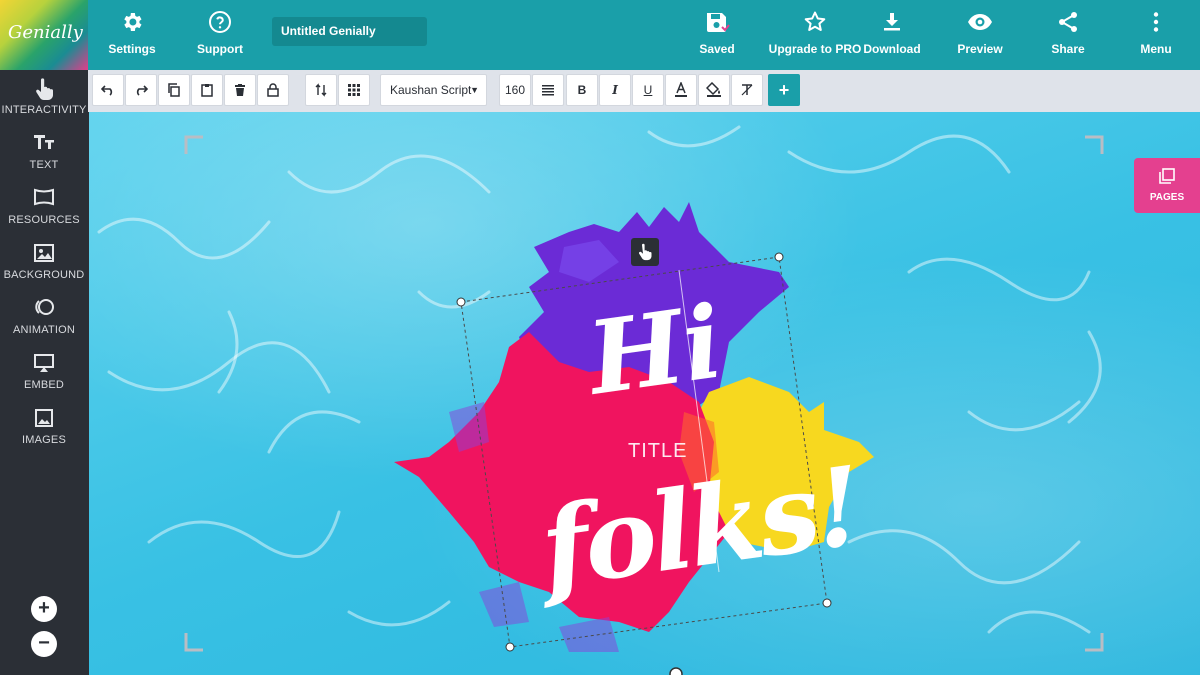  Describe the element at coordinates (44, 644) in the screenshot. I see `zoom-out-button: −` at that location.